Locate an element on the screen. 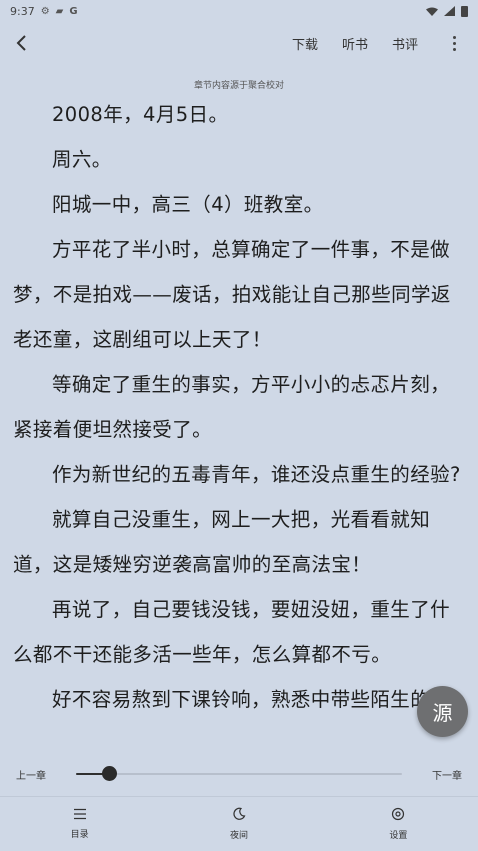 Image resolution: width=478 pixels, height=851 pixels. slider-track is located at coordinates (239, 774).